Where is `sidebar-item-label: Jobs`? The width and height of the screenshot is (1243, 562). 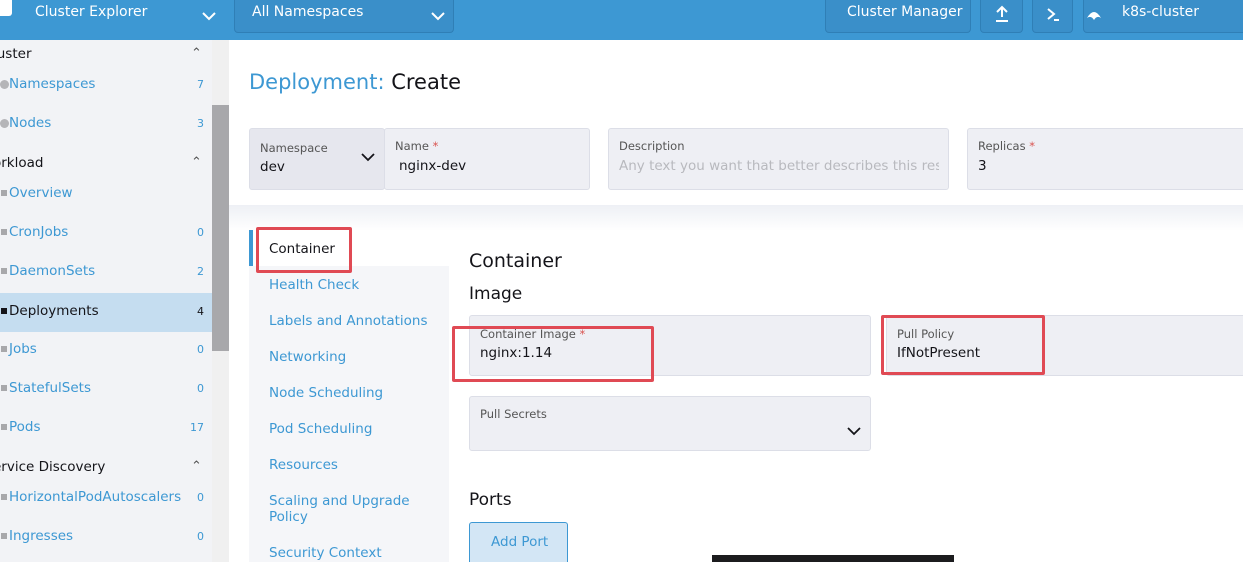
sidebar-item-label: Jobs is located at coordinates (23, 349).